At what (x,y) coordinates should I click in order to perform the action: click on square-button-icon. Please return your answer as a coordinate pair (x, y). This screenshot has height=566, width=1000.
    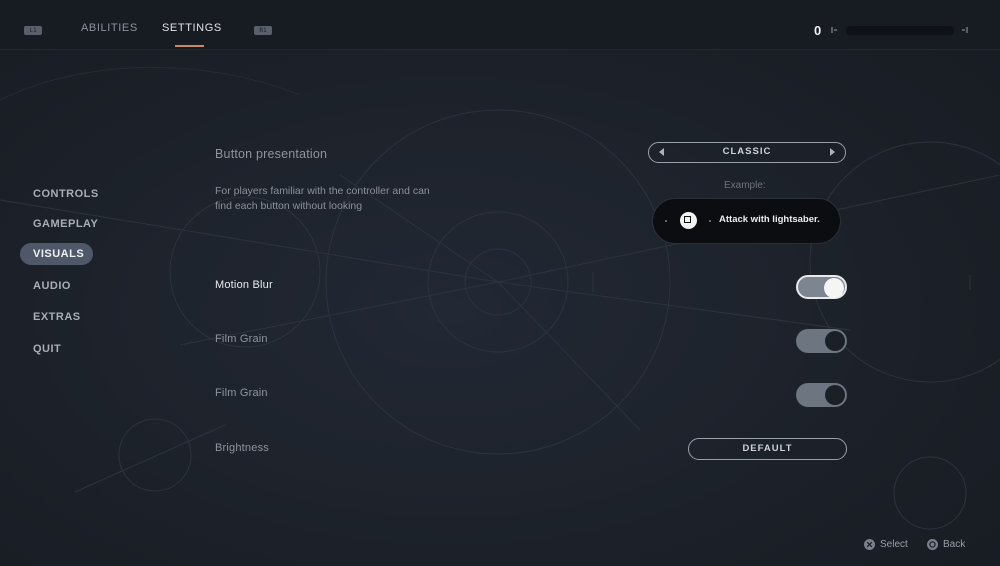
    Looking at the image, I should click on (688, 220).